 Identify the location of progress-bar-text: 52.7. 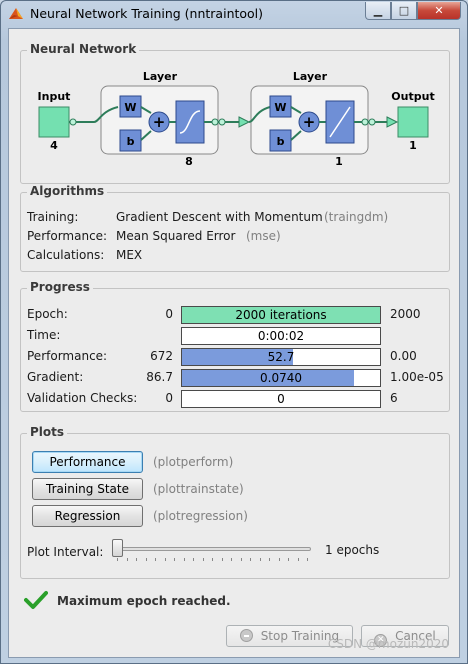
(281, 357).